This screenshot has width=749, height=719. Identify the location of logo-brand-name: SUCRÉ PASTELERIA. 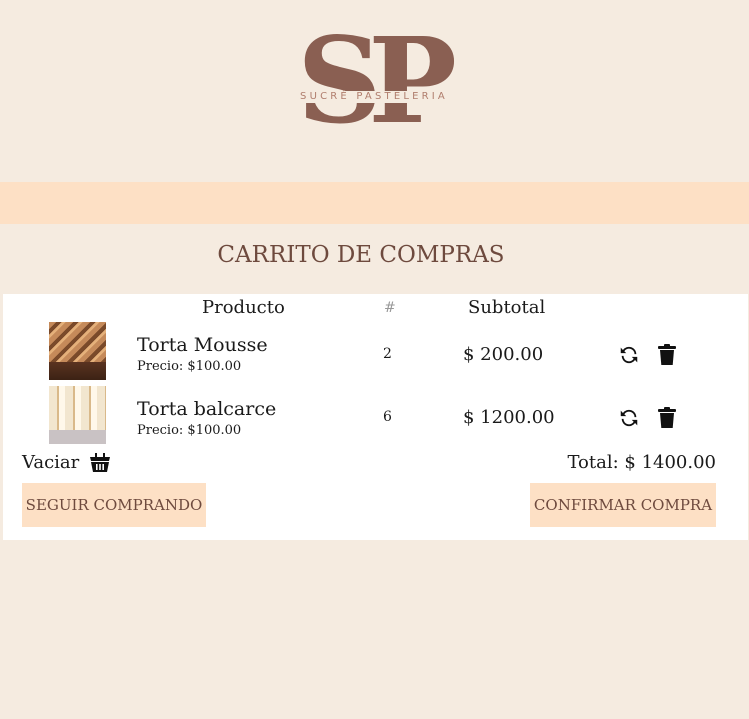
(374, 97).